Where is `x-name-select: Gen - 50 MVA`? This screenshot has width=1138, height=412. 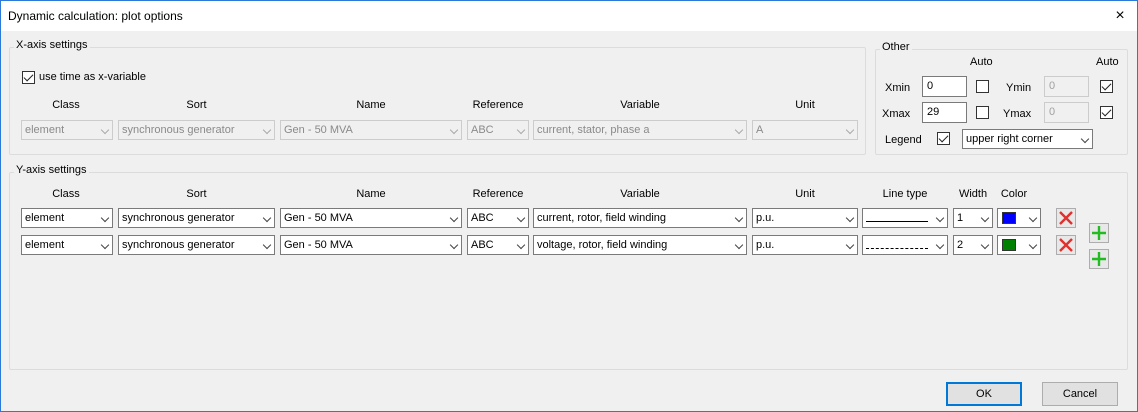
x-name-select: Gen - 50 MVA is located at coordinates (371, 130).